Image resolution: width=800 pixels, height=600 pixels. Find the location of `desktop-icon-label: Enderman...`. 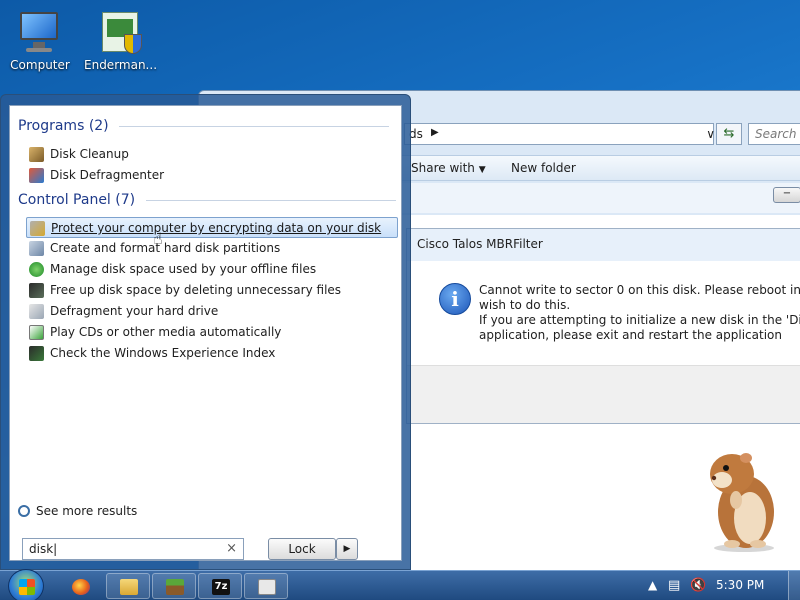

desktop-icon-label: Enderman... is located at coordinates (121, 65).